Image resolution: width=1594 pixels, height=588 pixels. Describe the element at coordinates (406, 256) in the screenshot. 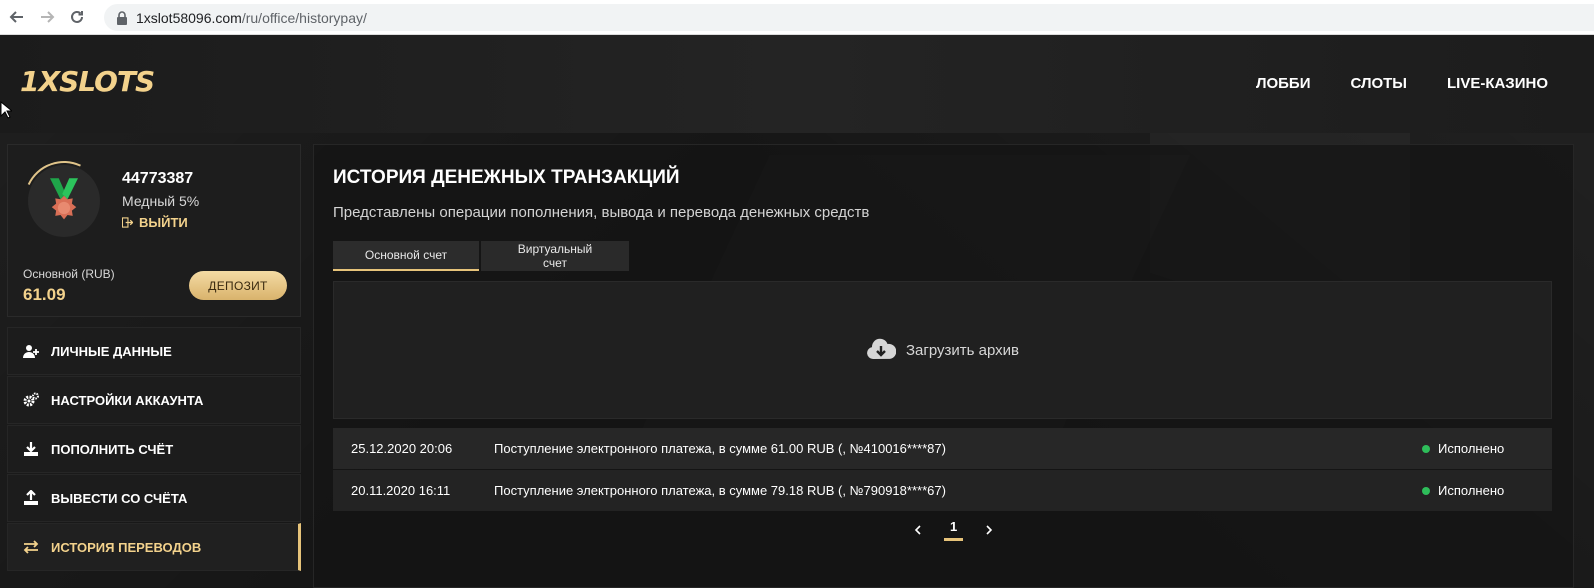

I see `tab-main-account: Основной счет` at that location.